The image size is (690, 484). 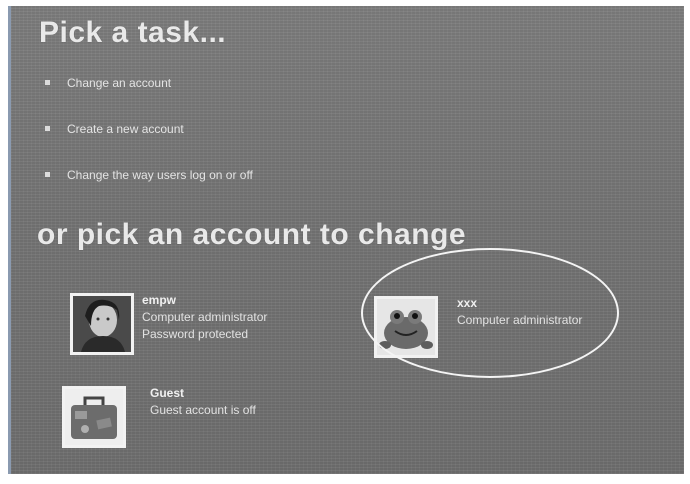 What do you see at coordinates (203, 410) in the screenshot?
I see `account-status: Guest account is off` at bounding box center [203, 410].